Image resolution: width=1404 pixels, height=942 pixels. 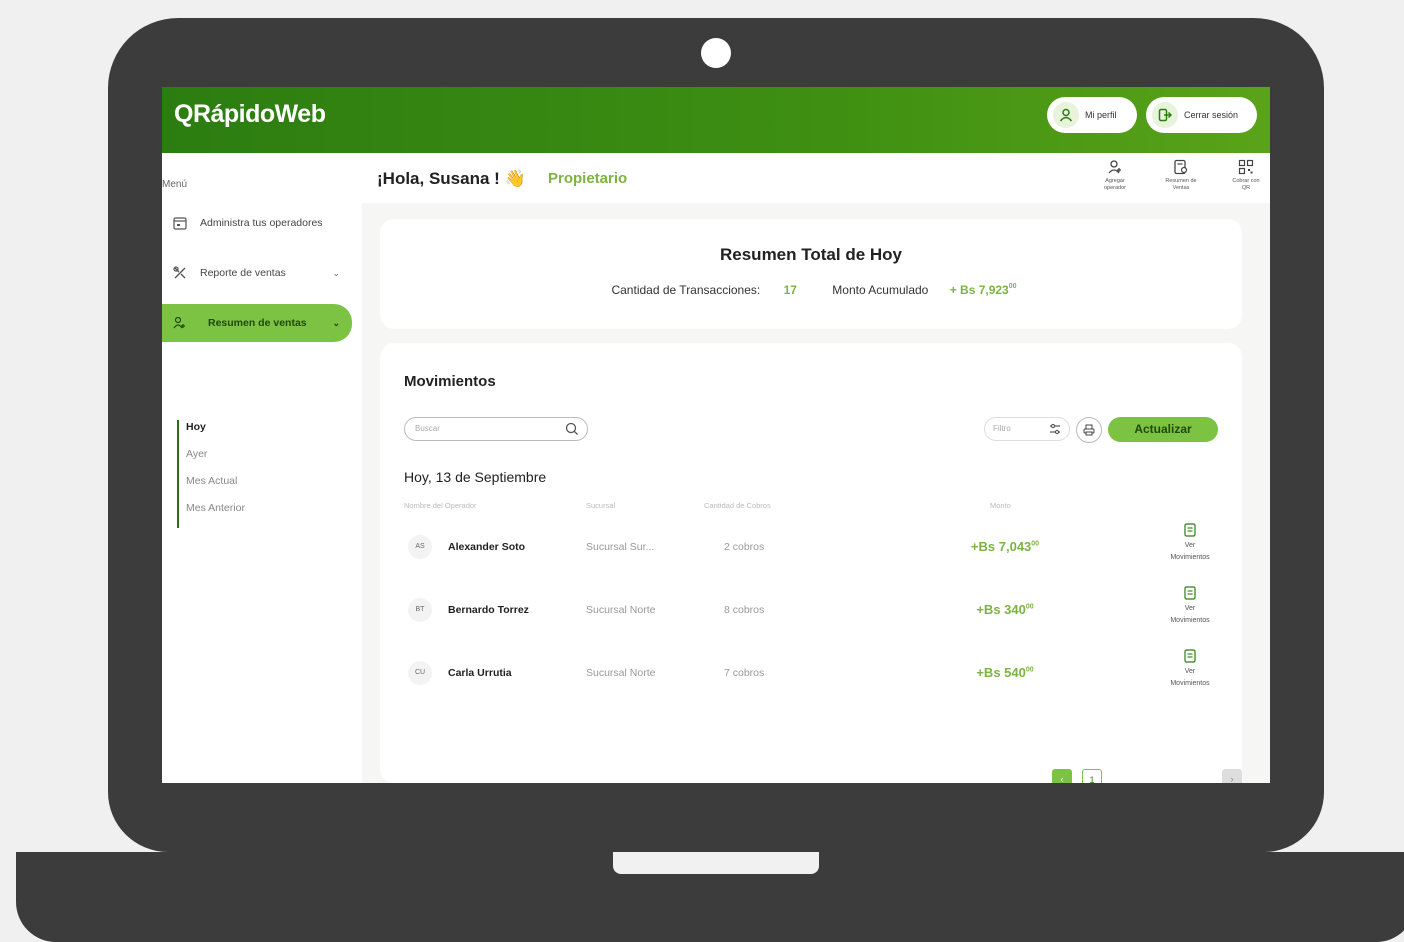 I want to click on prev-page-button: ‹, so click(x=1062, y=776).